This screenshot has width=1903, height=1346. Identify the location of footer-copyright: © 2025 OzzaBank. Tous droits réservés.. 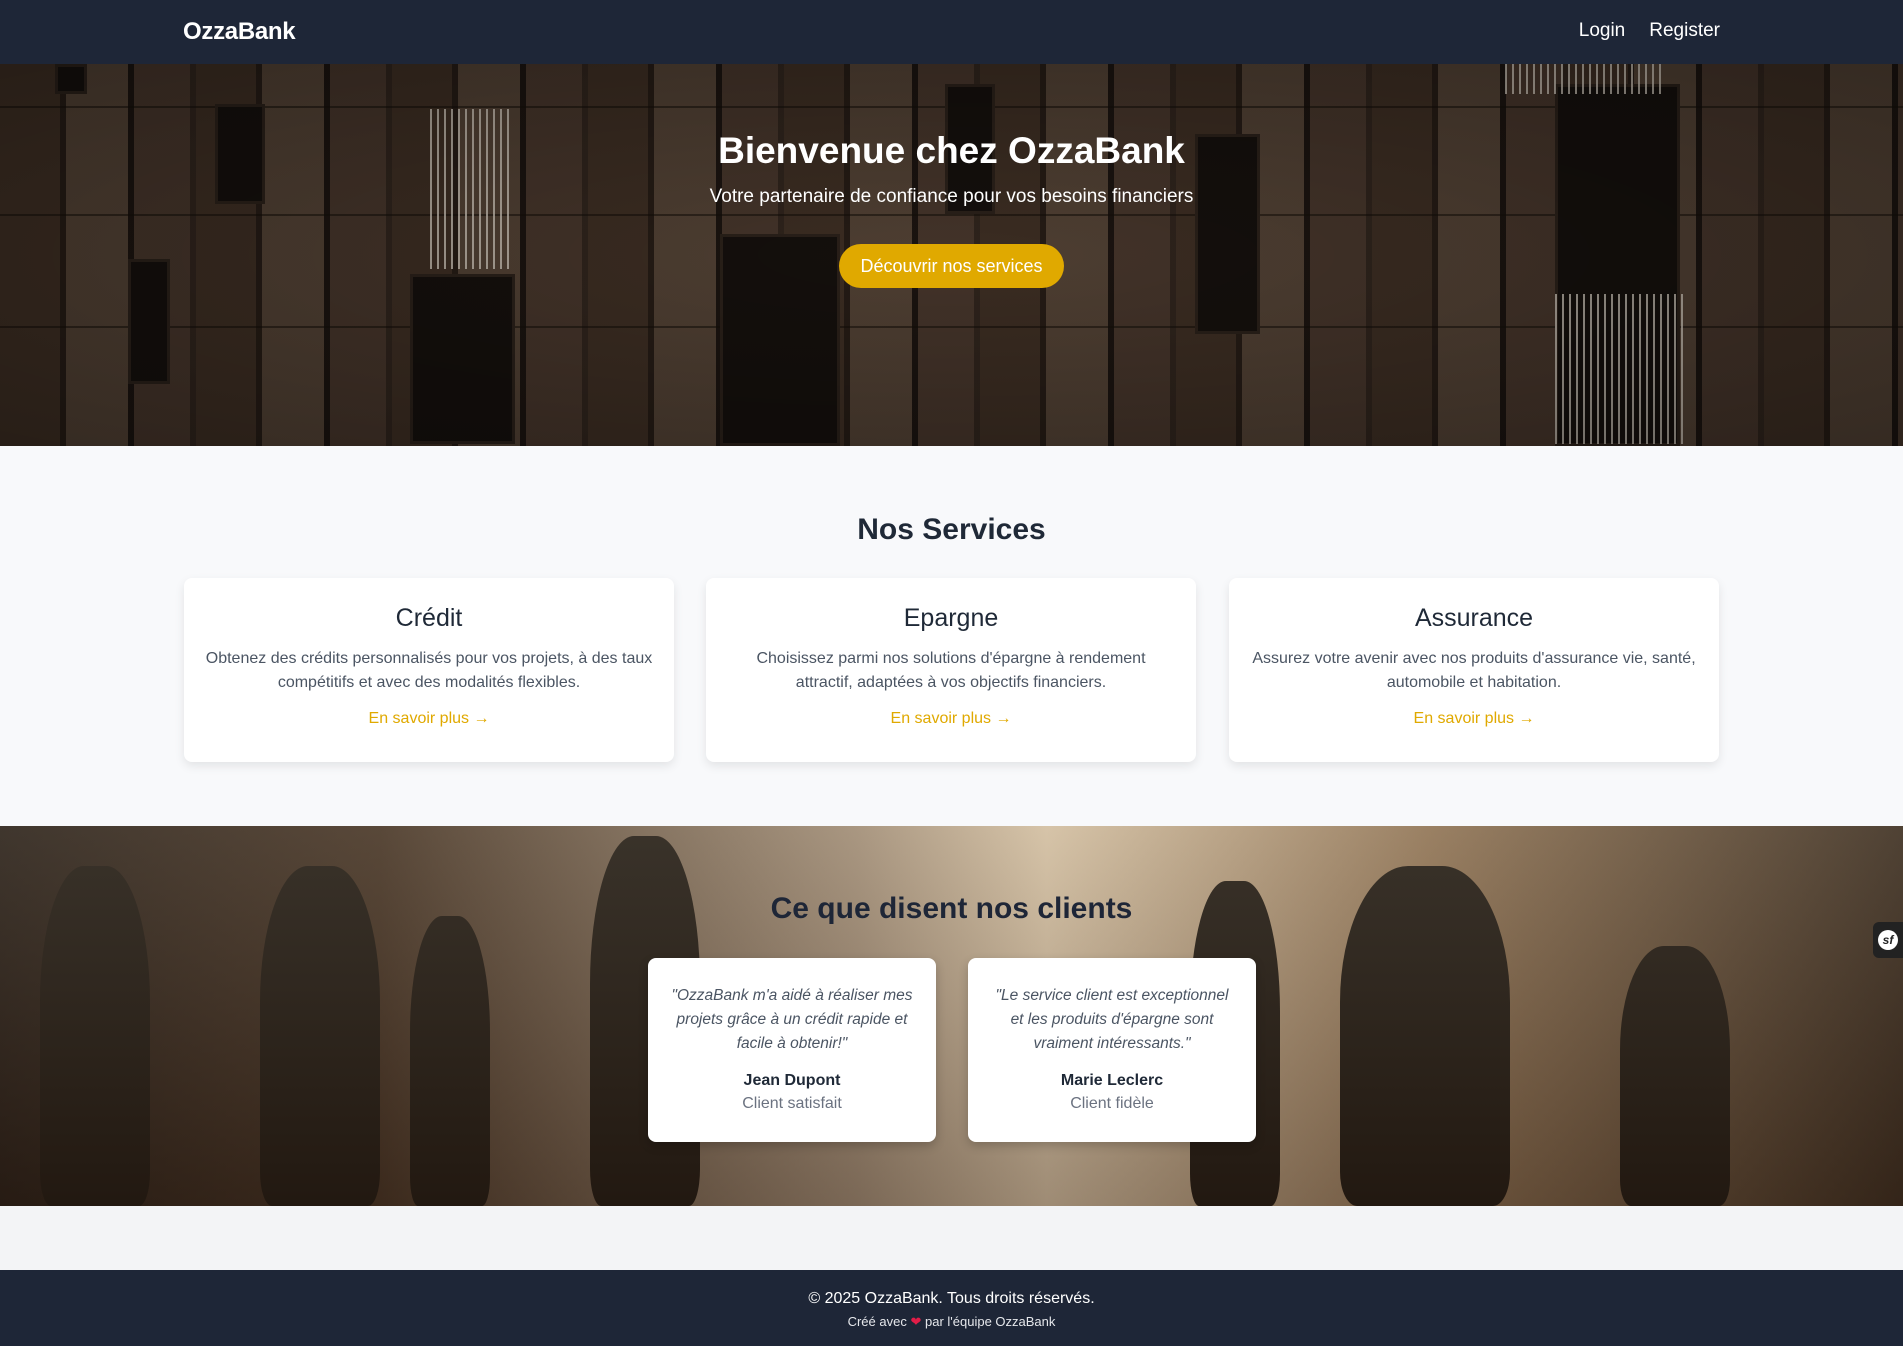
(951, 1298).